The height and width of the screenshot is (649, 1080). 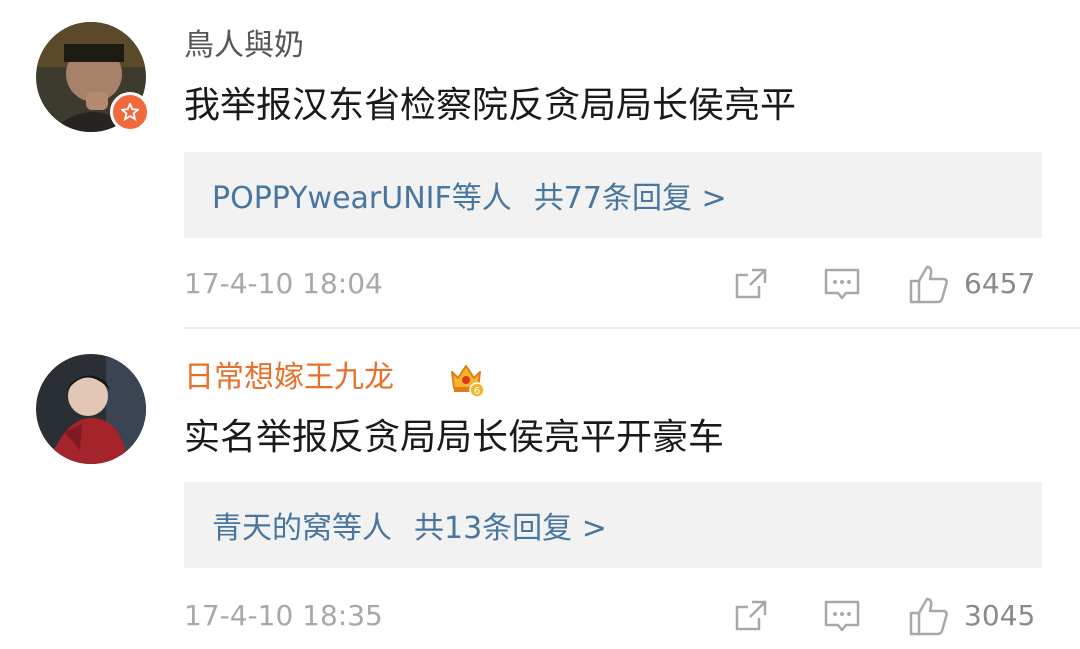 What do you see at coordinates (302, 528) in the screenshot?
I see `replies-names: 青天的窝等人` at bounding box center [302, 528].